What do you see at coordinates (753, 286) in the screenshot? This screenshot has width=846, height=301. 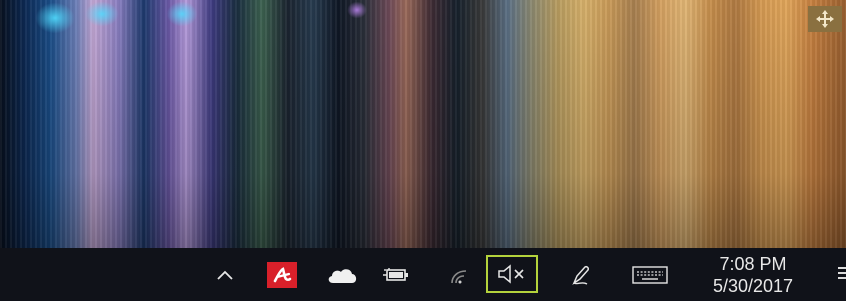 I see `clock-date: 5/30/2017` at bounding box center [753, 286].